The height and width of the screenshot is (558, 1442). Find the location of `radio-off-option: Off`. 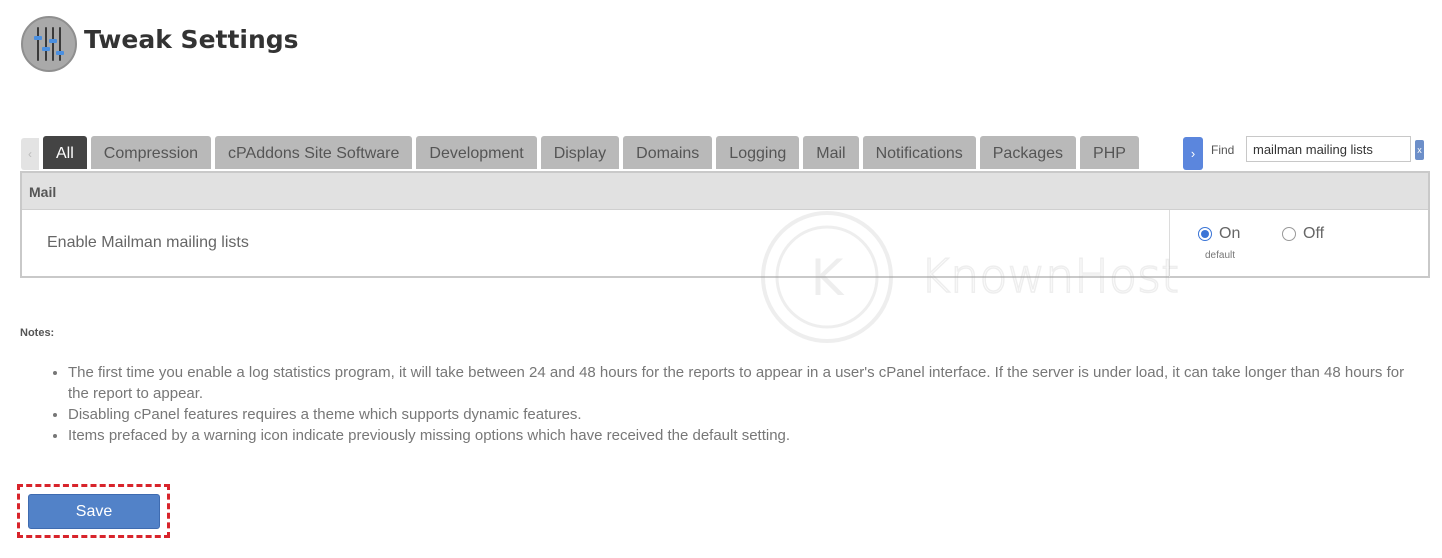

radio-off-option: Off is located at coordinates (1303, 234).